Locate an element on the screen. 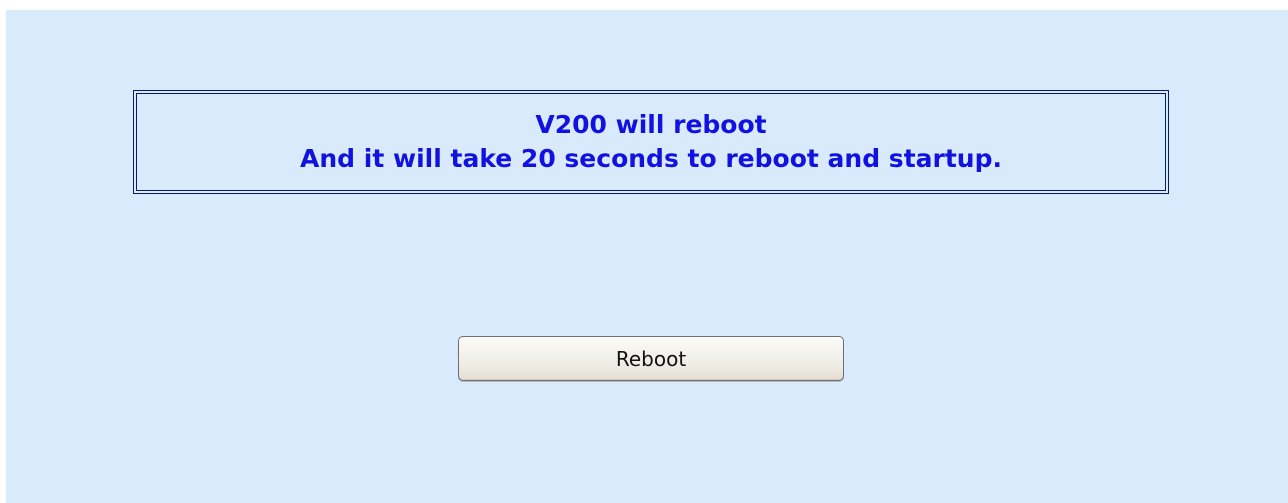 This screenshot has width=1288, height=503. reboot-button: Reboot is located at coordinates (651, 358).